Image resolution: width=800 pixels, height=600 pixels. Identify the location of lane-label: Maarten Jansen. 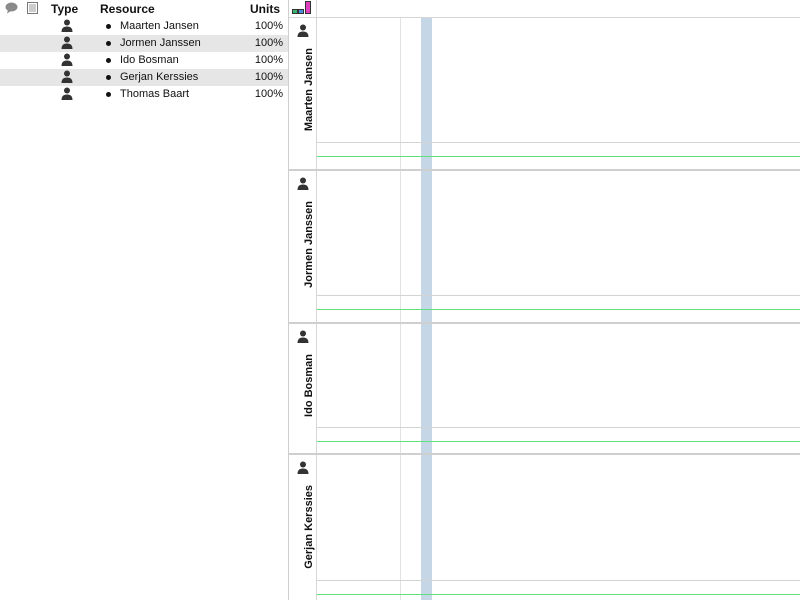
(303, 94).